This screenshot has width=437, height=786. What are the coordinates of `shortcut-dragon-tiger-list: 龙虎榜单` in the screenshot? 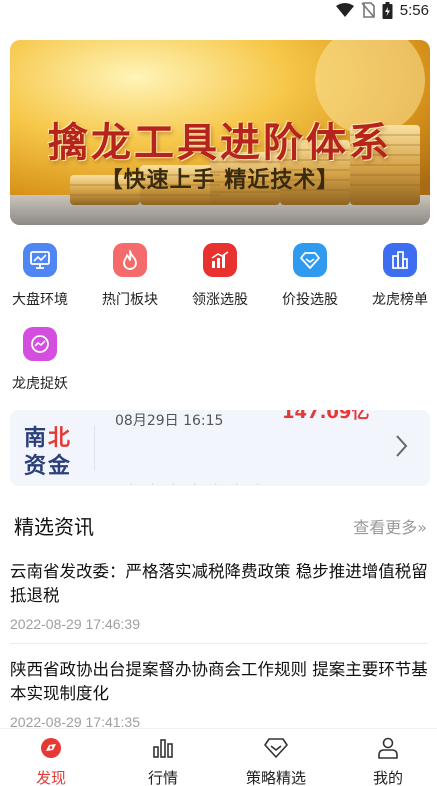 It's located at (398, 276).